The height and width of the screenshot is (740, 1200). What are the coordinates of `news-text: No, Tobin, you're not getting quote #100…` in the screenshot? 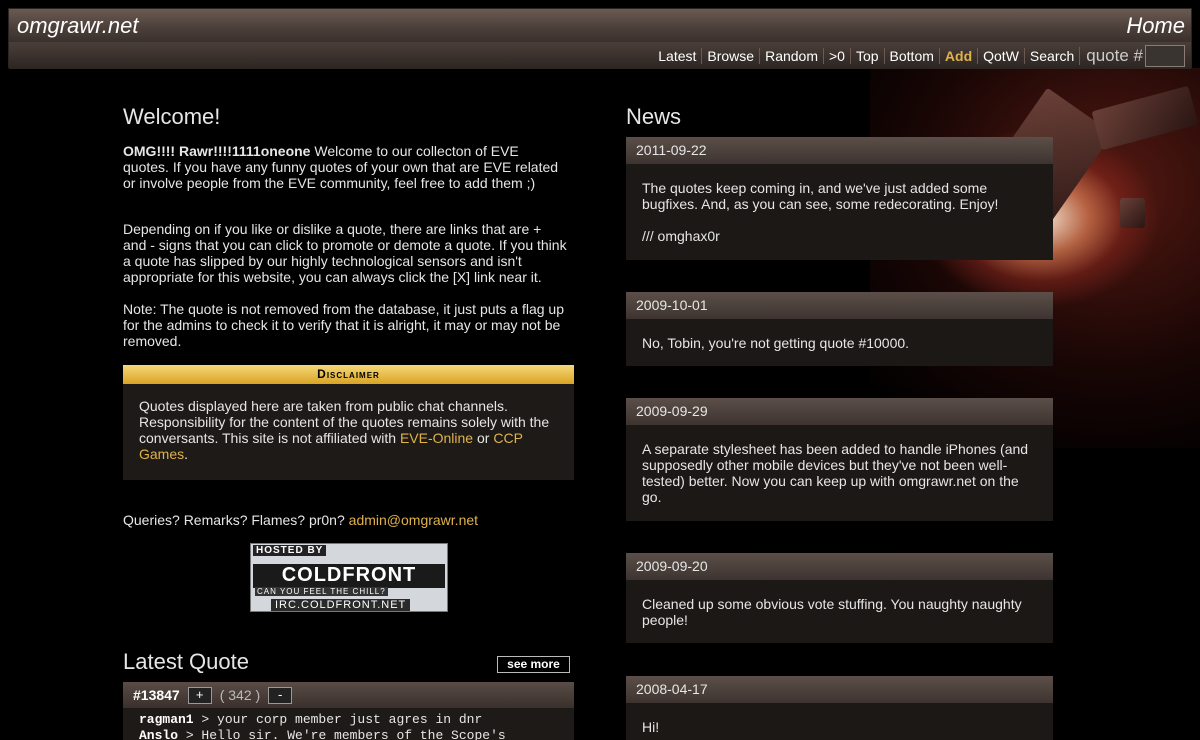 It's located at (776, 343).